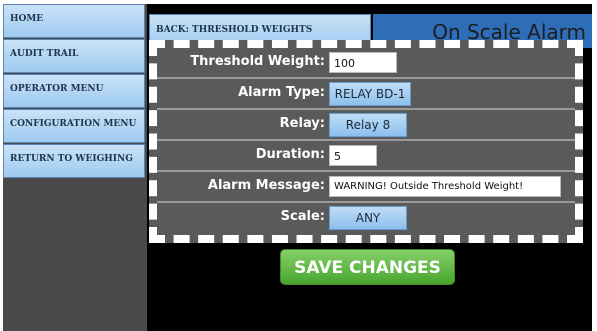  What do you see at coordinates (74, 21) in the screenshot?
I see `sidebar-item-home: HOME` at bounding box center [74, 21].